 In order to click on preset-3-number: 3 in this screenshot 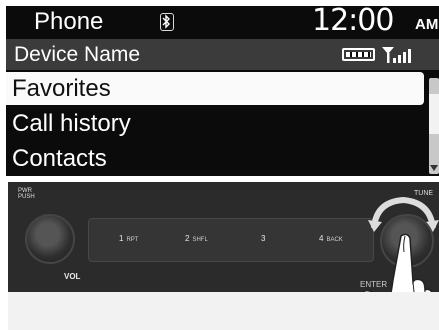, I will do `click(263, 238)`.